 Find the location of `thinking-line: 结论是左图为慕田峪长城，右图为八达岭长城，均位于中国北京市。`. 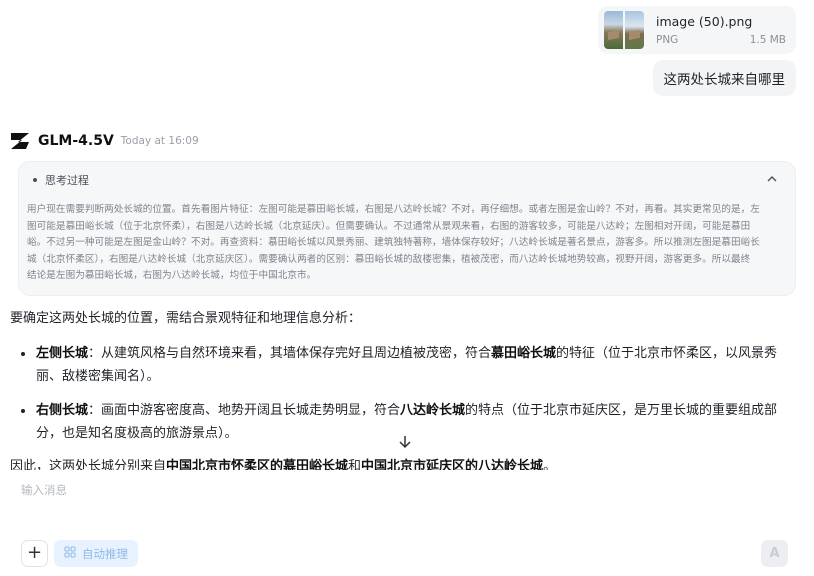

thinking-line: 结论是左图为慕田峪长城，右图为八达岭长城，均位于中国北京市。 is located at coordinates (172, 275).